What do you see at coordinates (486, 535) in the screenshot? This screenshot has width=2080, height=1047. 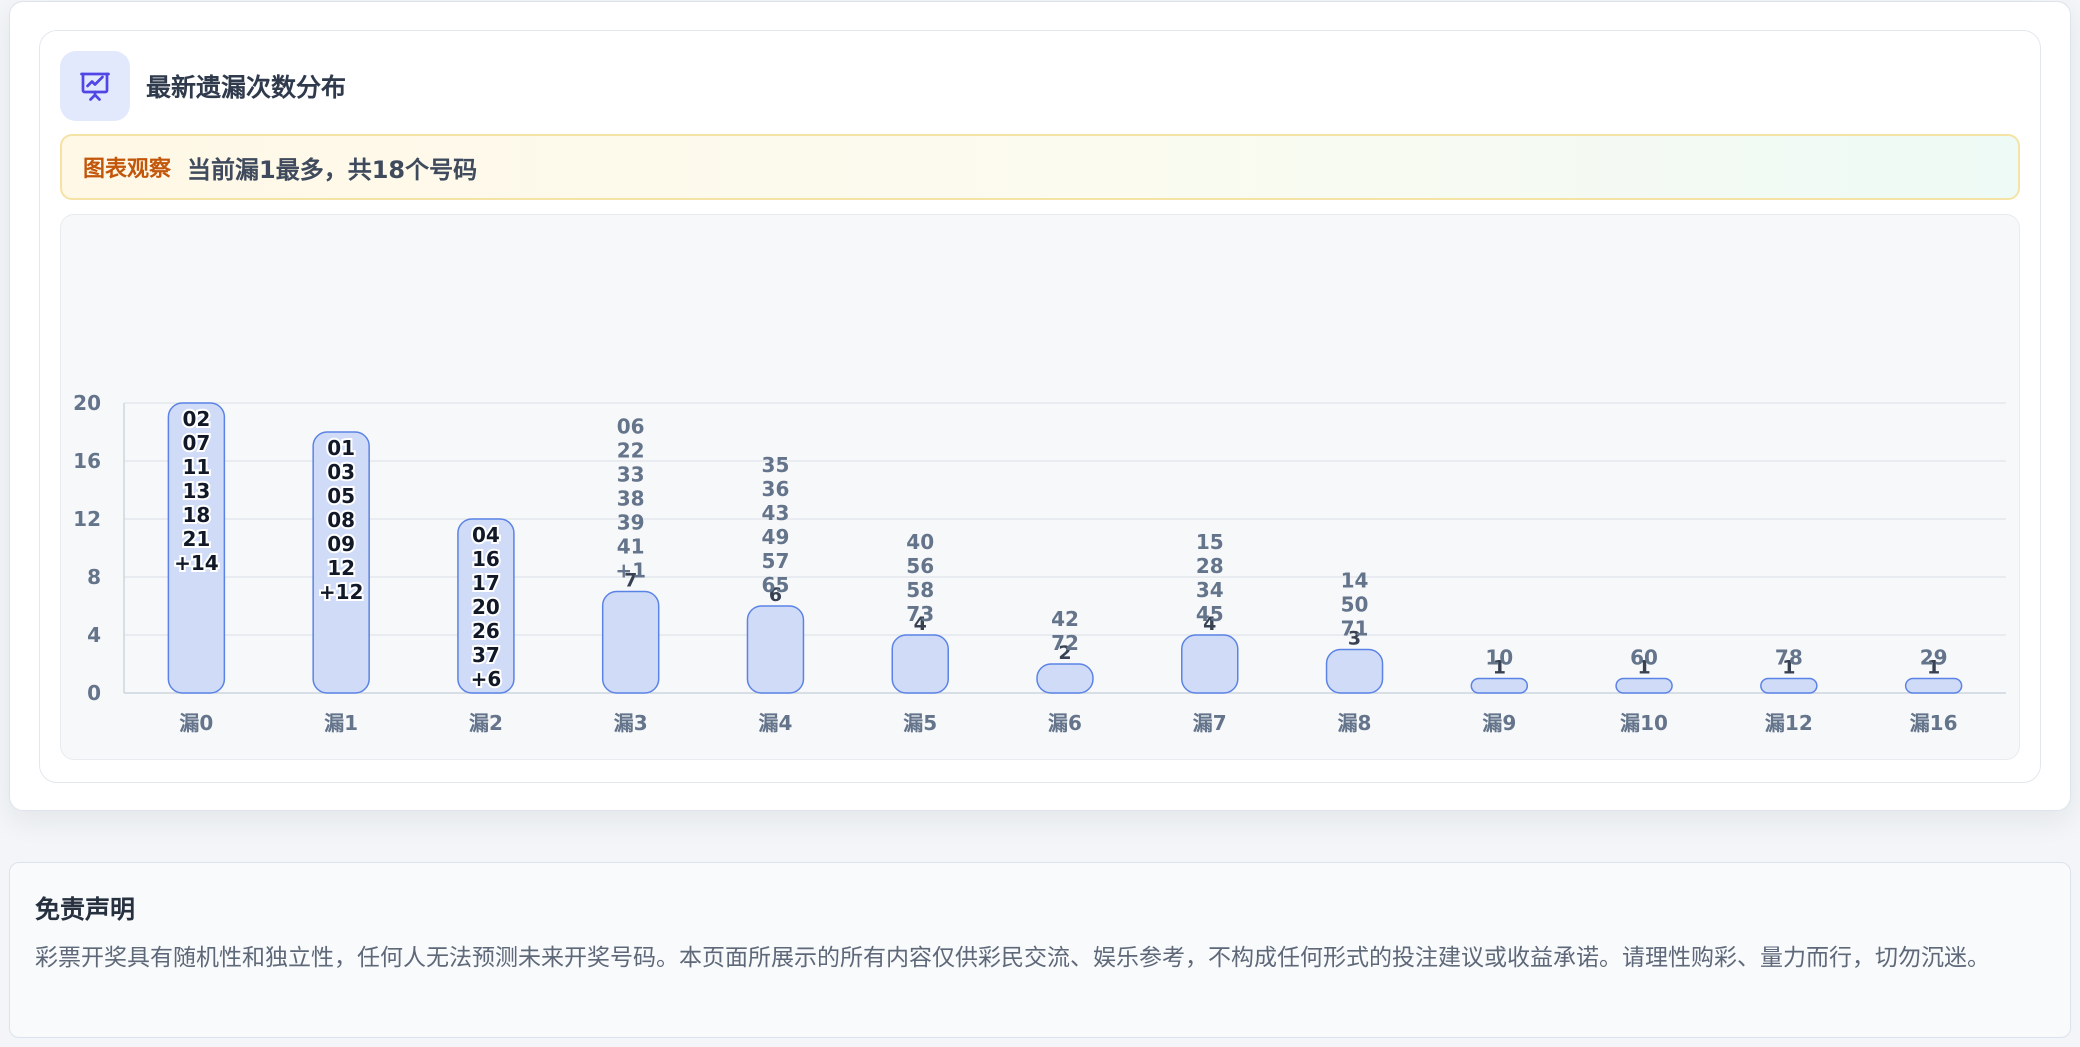 I see `bar-number-label: 04` at bounding box center [486, 535].